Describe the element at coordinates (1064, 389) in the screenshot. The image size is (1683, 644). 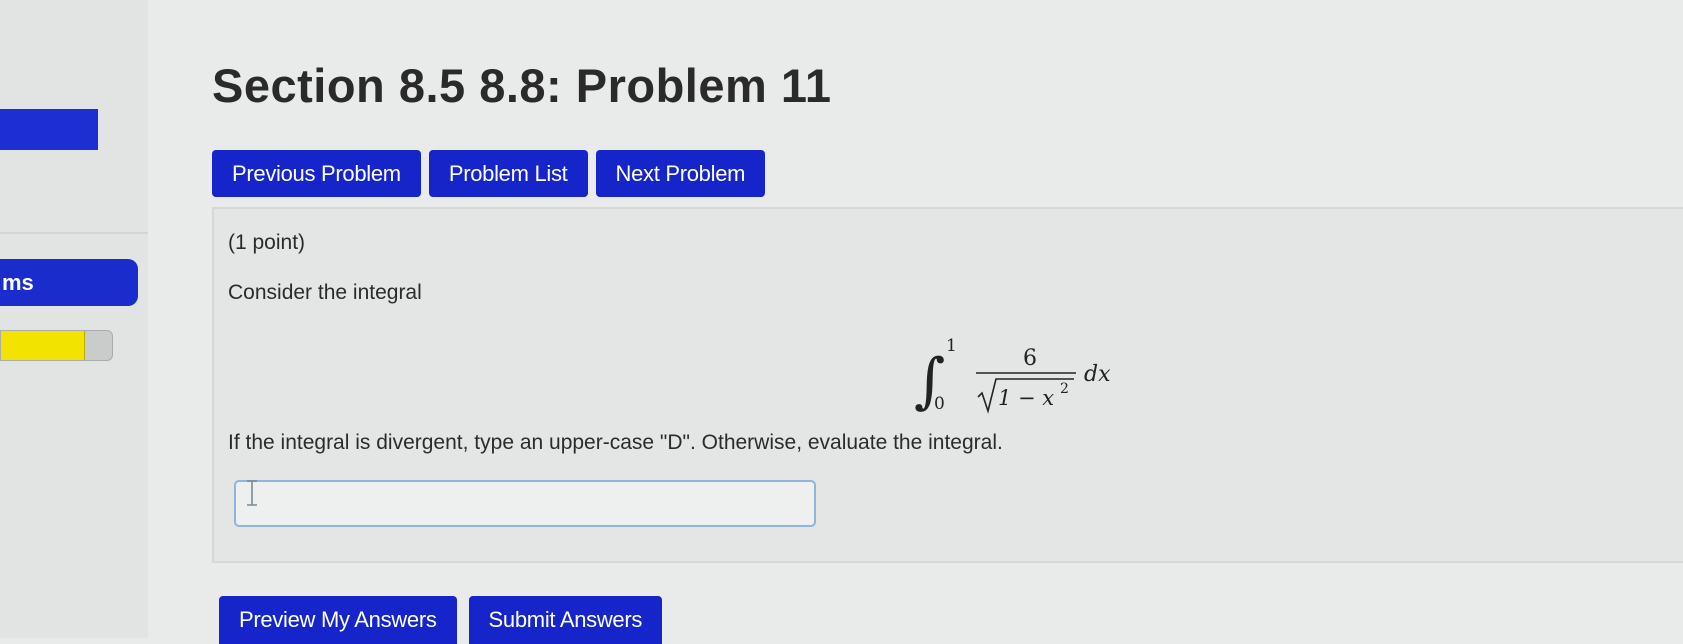
I see `integral-exponent: 2` at that location.